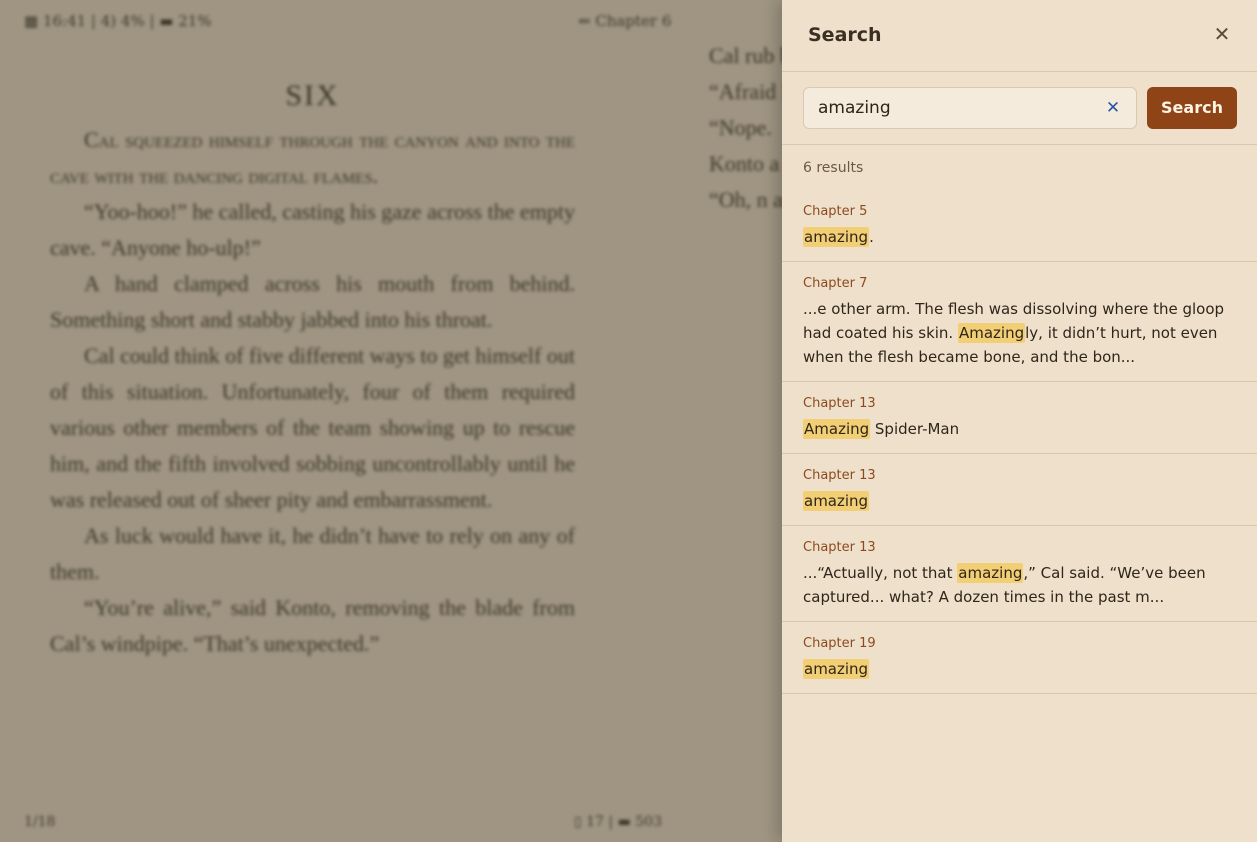  I want to click on search-bar: ✕ Search, so click(1019, 108).